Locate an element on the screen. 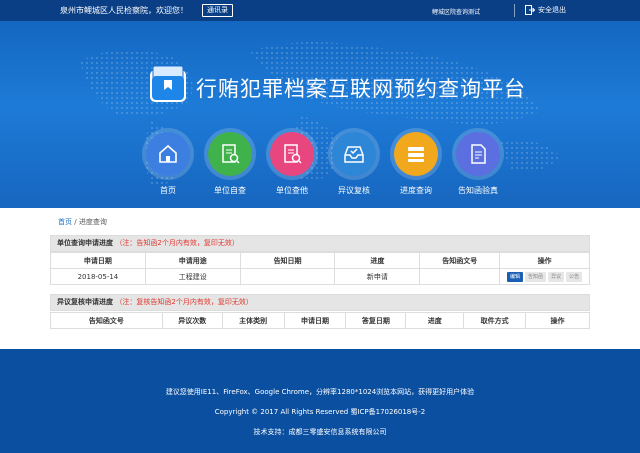 The width and height of the screenshot is (640, 453). col-header: 取件方式 is located at coordinates (495, 320).